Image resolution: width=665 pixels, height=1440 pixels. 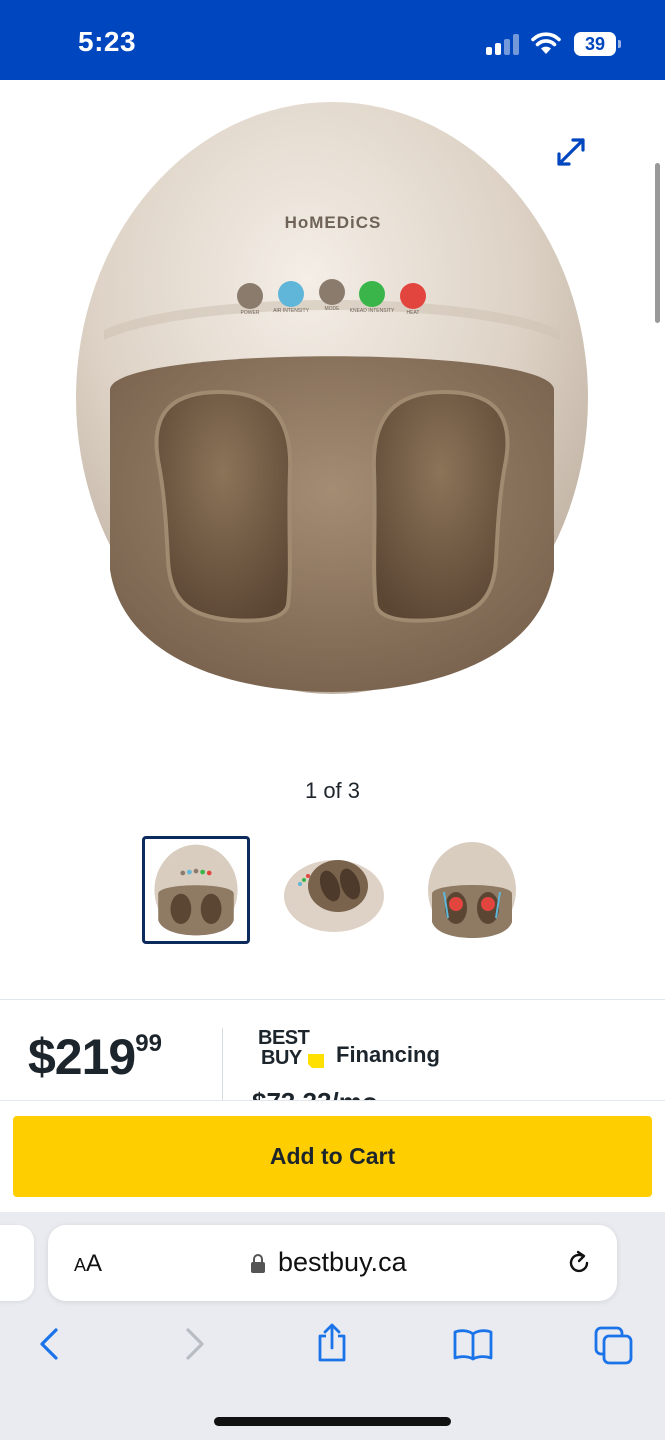 I want to click on bestbuy-logo: BEST BUY, so click(x=291, y=1048).